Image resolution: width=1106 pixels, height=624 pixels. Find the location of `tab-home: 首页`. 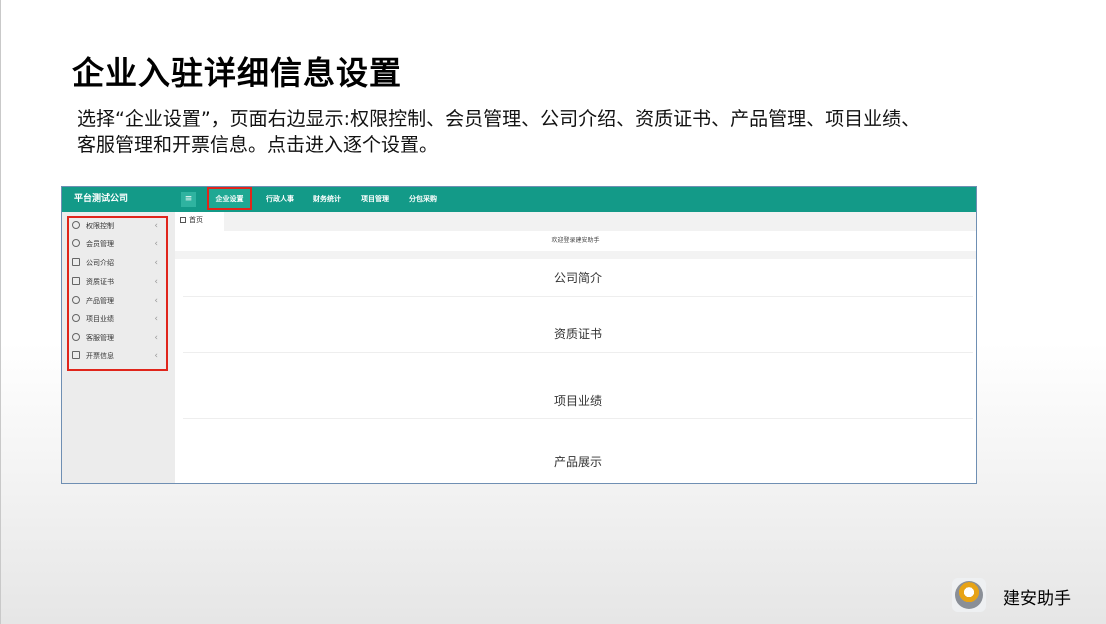

tab-home: 首页 is located at coordinates (199, 221).